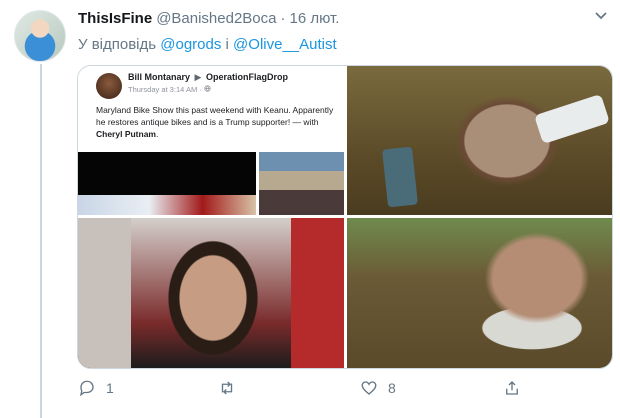  What do you see at coordinates (227, 44) in the screenshot?
I see `reply-joiner: і` at bounding box center [227, 44].